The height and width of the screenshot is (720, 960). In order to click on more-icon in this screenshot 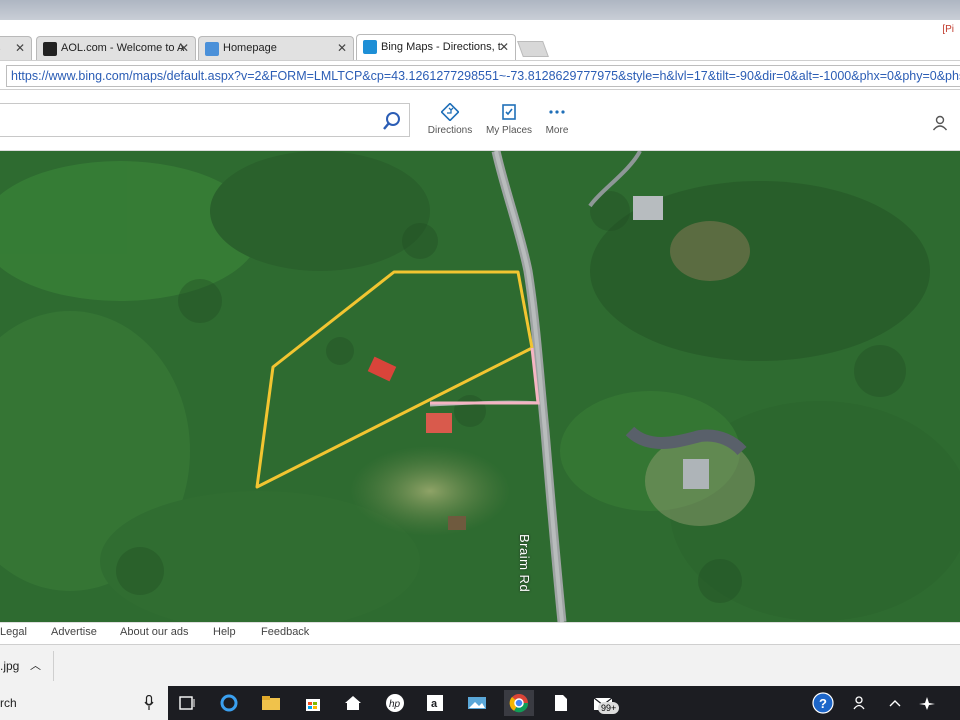, I will do `click(557, 112)`.